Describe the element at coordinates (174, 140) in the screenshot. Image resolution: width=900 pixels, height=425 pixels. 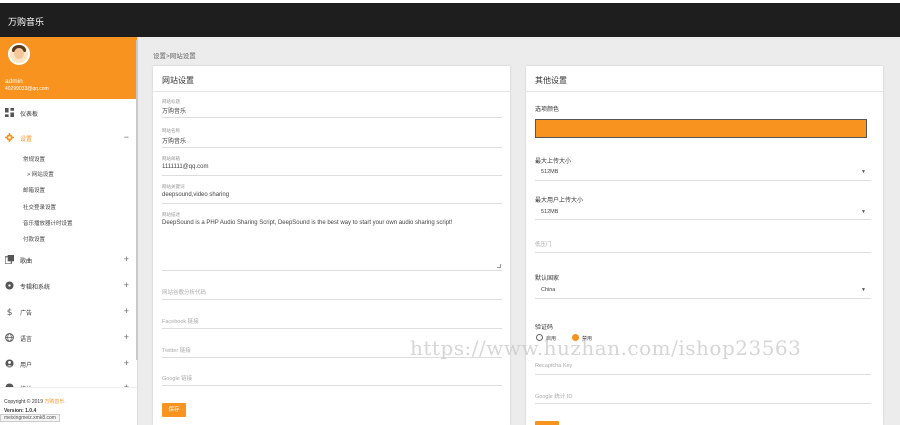
I see `site-name-field: 万购音乐` at that location.